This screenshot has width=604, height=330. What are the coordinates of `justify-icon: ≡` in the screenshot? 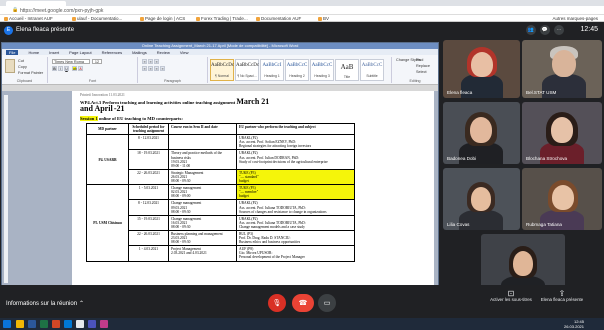 It's located at (162, 68).